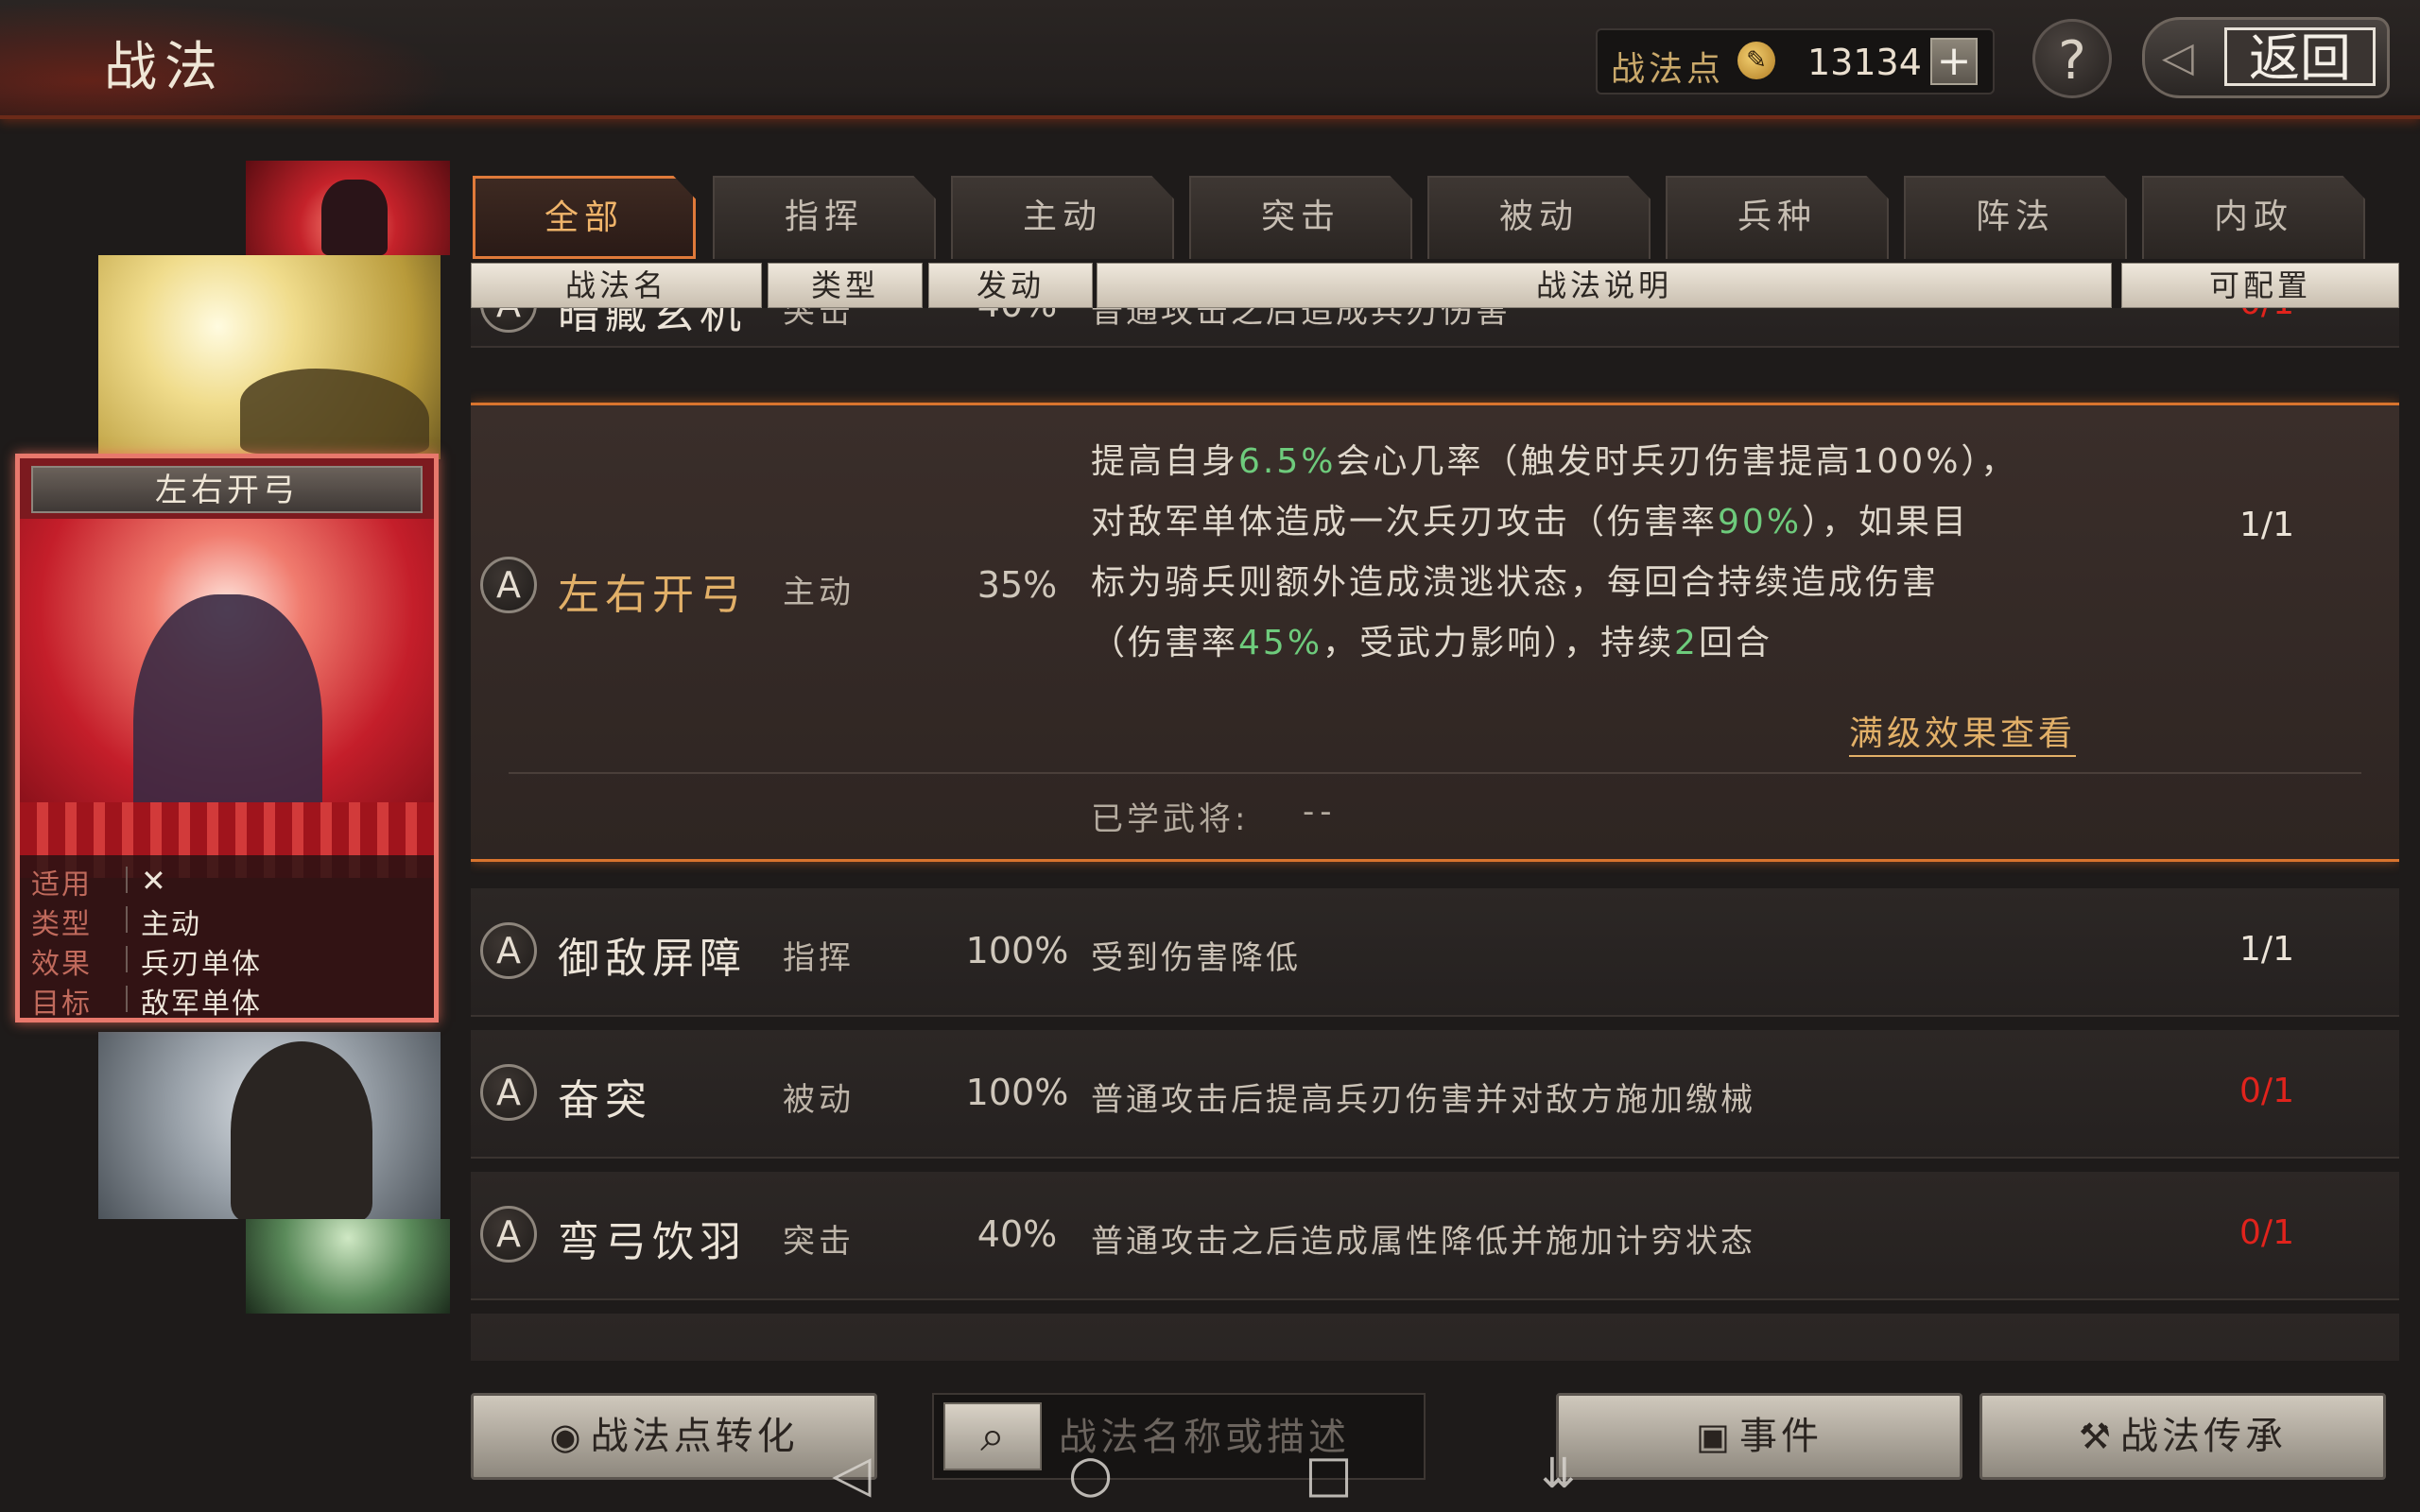  I want to click on tab-formation: 阵法, so click(2015, 217).